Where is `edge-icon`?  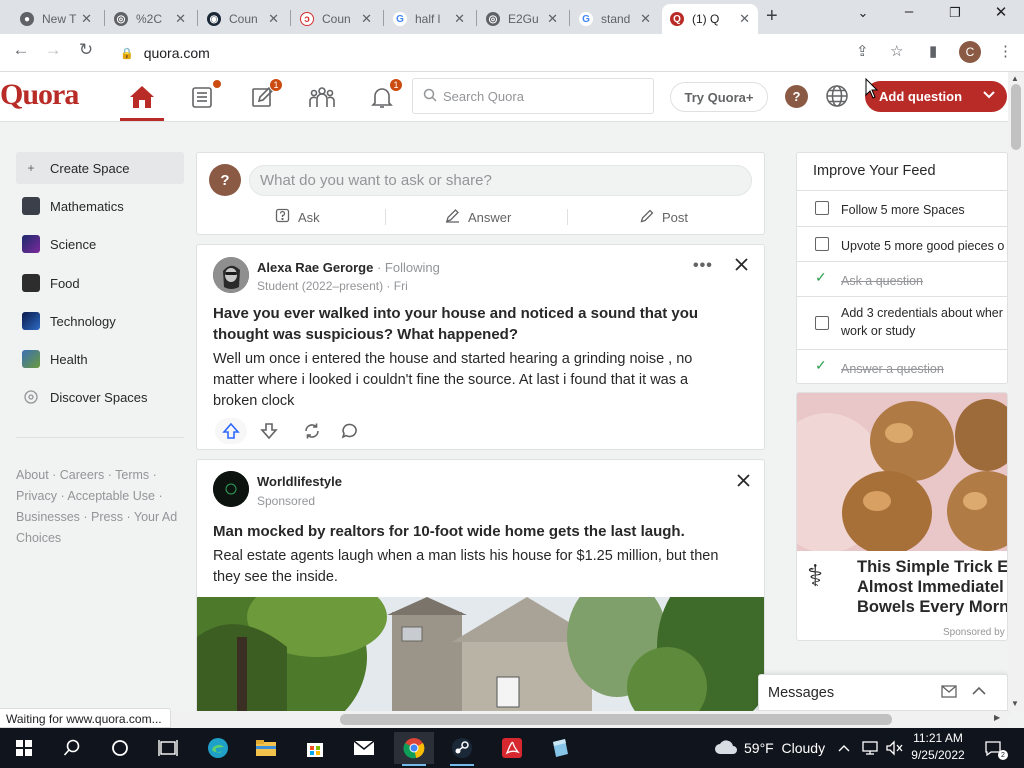 edge-icon is located at coordinates (218, 748).